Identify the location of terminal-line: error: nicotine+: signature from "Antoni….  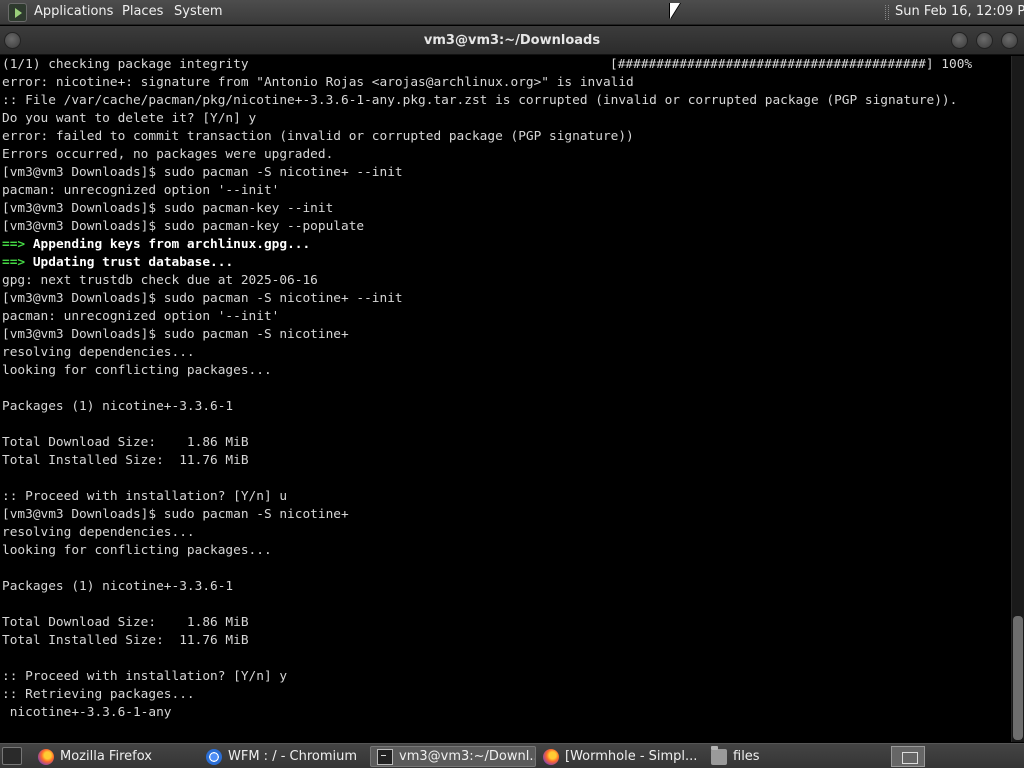
(318, 82).